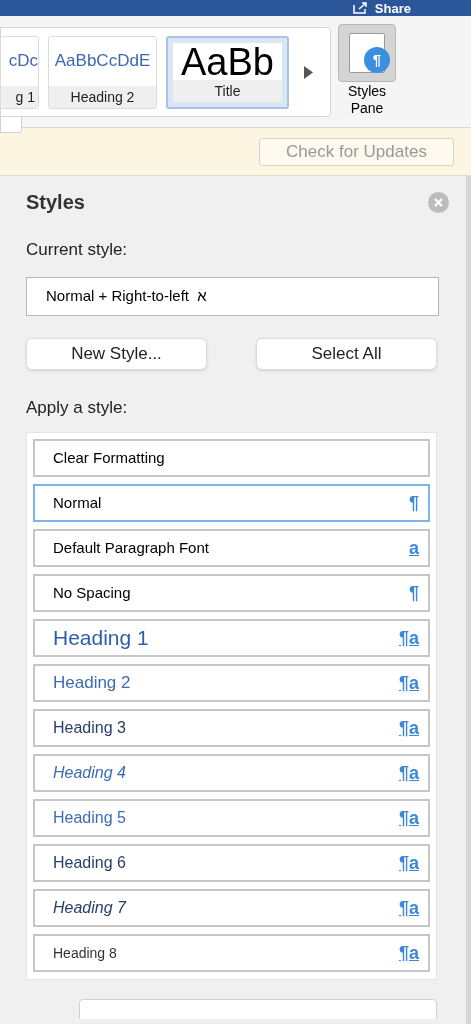 The image size is (471, 1024). I want to click on style-tile: AaBbCcDdE Heading 2, so click(102, 72).